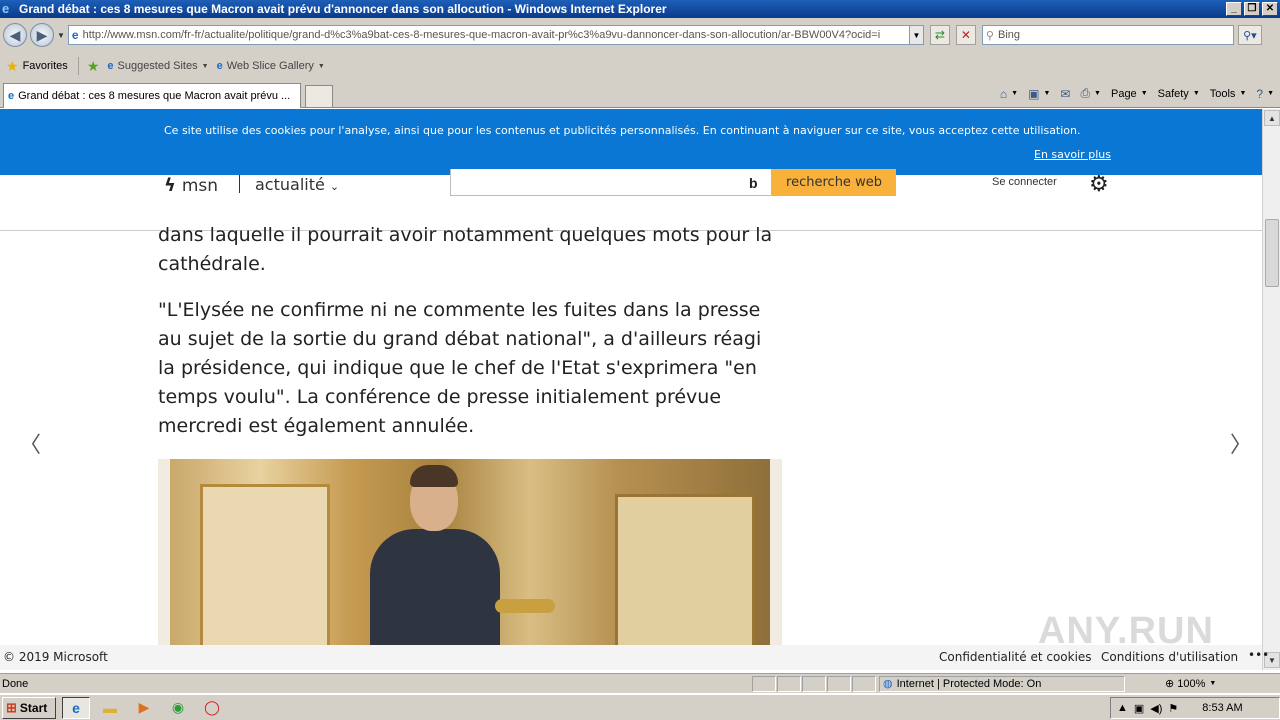 The height and width of the screenshot is (720, 1280). Describe the element at coordinates (1249, 35) in the screenshot. I see `search-go-button: ⚲▾` at that location.